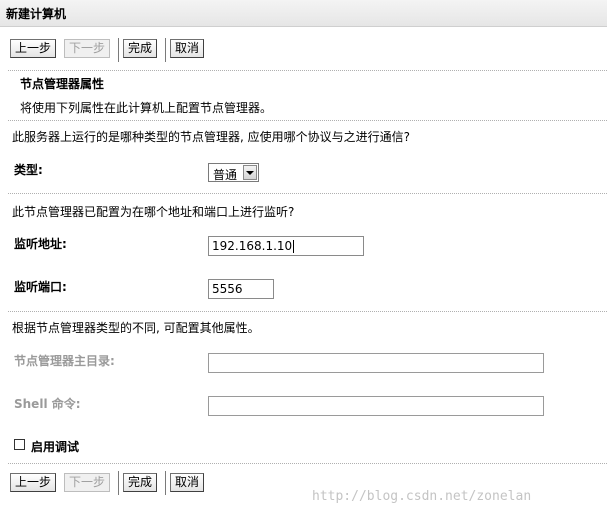  I want to click on section-description: 将使用下列属性在此计算机上配置节点管理器。, so click(146, 108).